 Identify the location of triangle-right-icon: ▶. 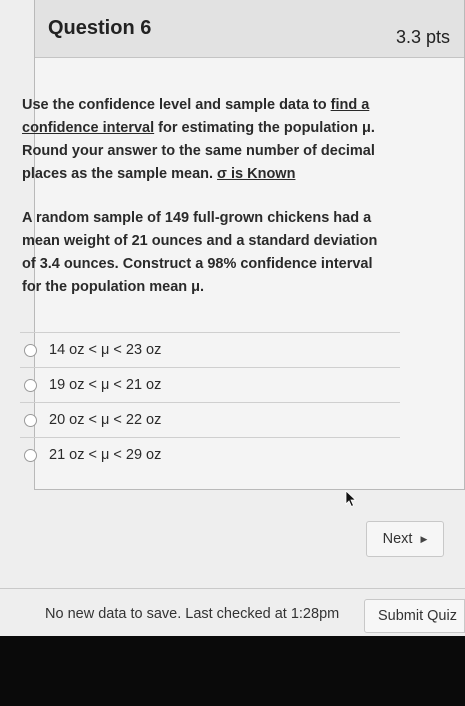
(424, 538).